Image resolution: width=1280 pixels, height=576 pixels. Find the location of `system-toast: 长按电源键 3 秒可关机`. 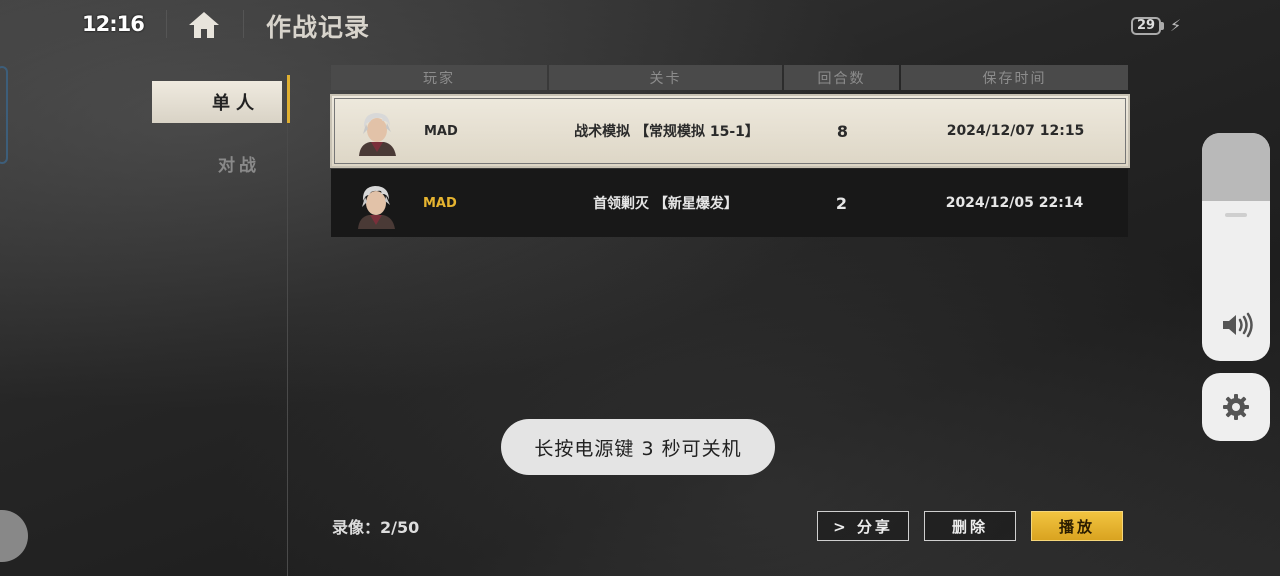

system-toast: 长按电源键 3 秒可关机 is located at coordinates (638, 447).